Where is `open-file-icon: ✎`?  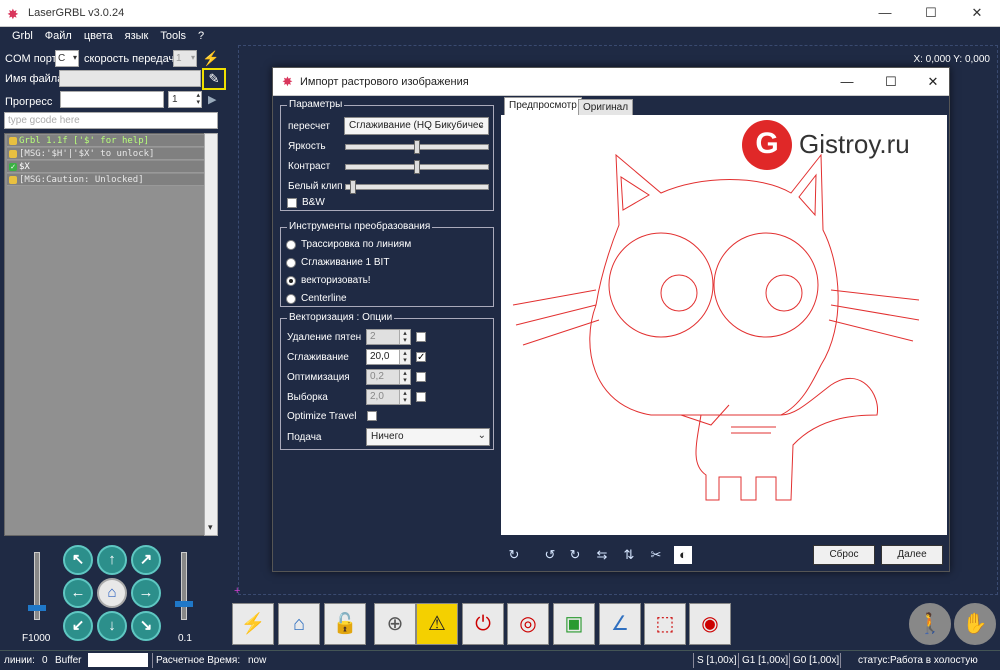
open-file-icon: ✎ is located at coordinates (214, 79).